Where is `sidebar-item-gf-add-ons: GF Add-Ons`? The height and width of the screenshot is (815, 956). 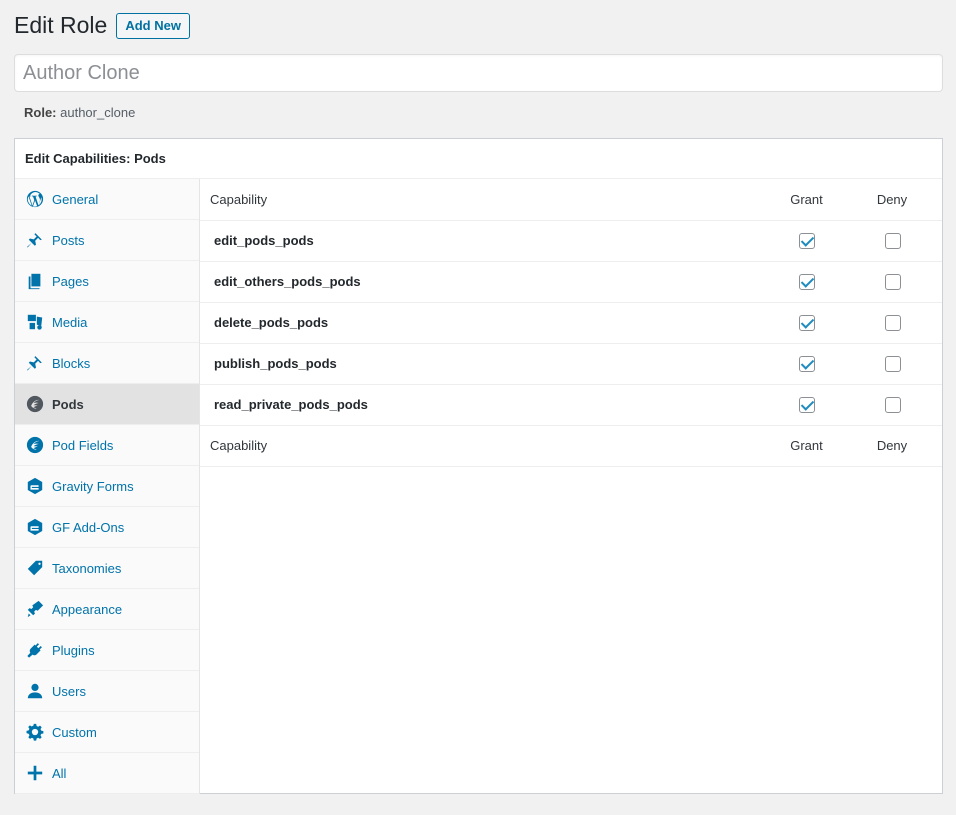
sidebar-item-gf-add-ons: GF Add-Ons is located at coordinates (107, 527).